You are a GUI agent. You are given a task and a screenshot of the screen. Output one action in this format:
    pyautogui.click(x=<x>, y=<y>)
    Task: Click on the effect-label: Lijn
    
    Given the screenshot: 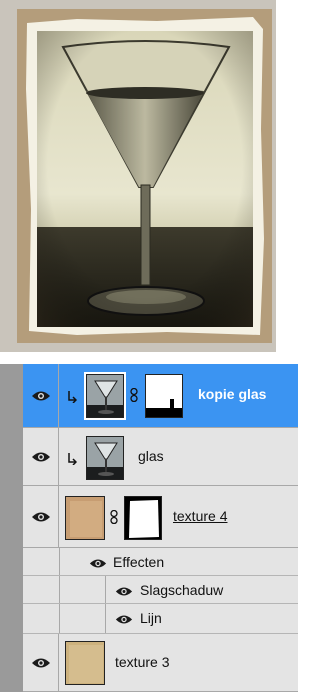 What is the action you would take?
    pyautogui.click(x=151, y=618)
    